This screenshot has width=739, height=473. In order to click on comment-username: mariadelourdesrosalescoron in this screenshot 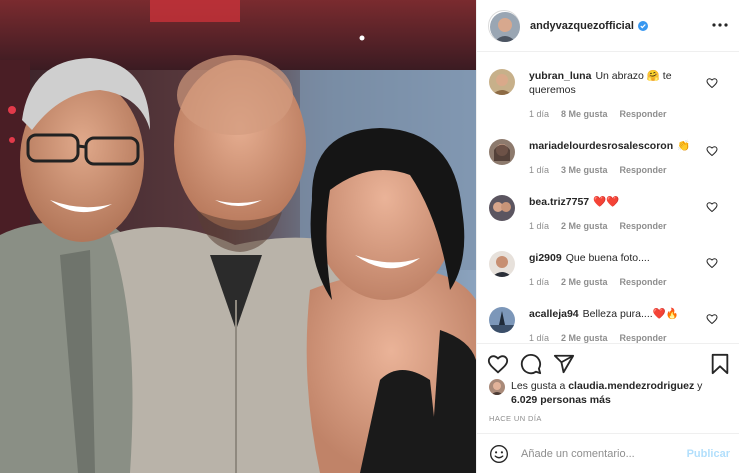, I will do `click(601, 146)`.